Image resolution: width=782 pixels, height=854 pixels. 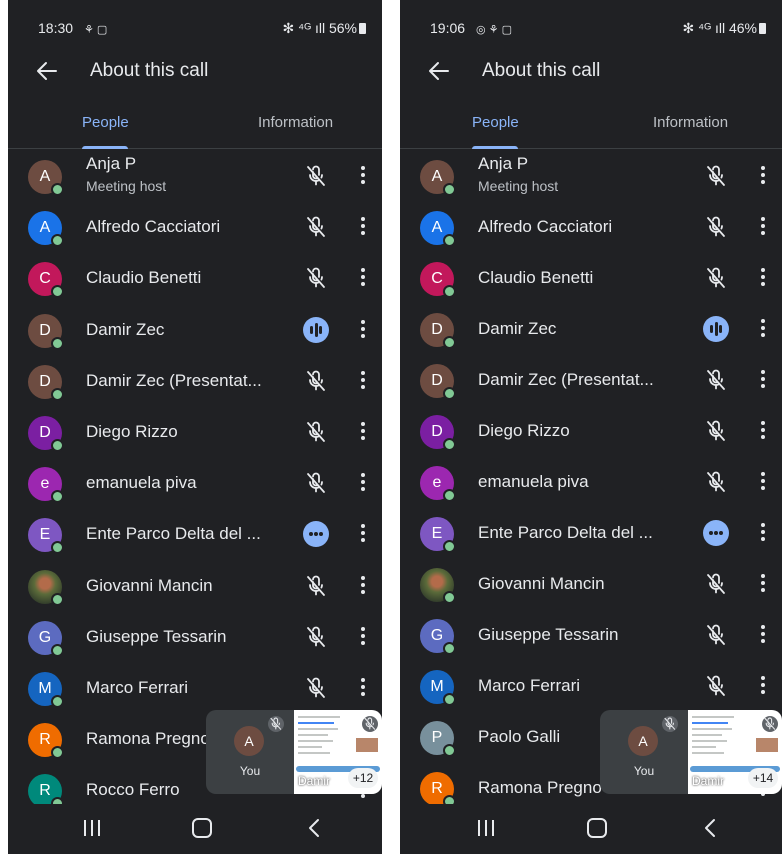 What do you see at coordinates (591, 124) in the screenshot?
I see `tab-bar: People Information` at bounding box center [591, 124].